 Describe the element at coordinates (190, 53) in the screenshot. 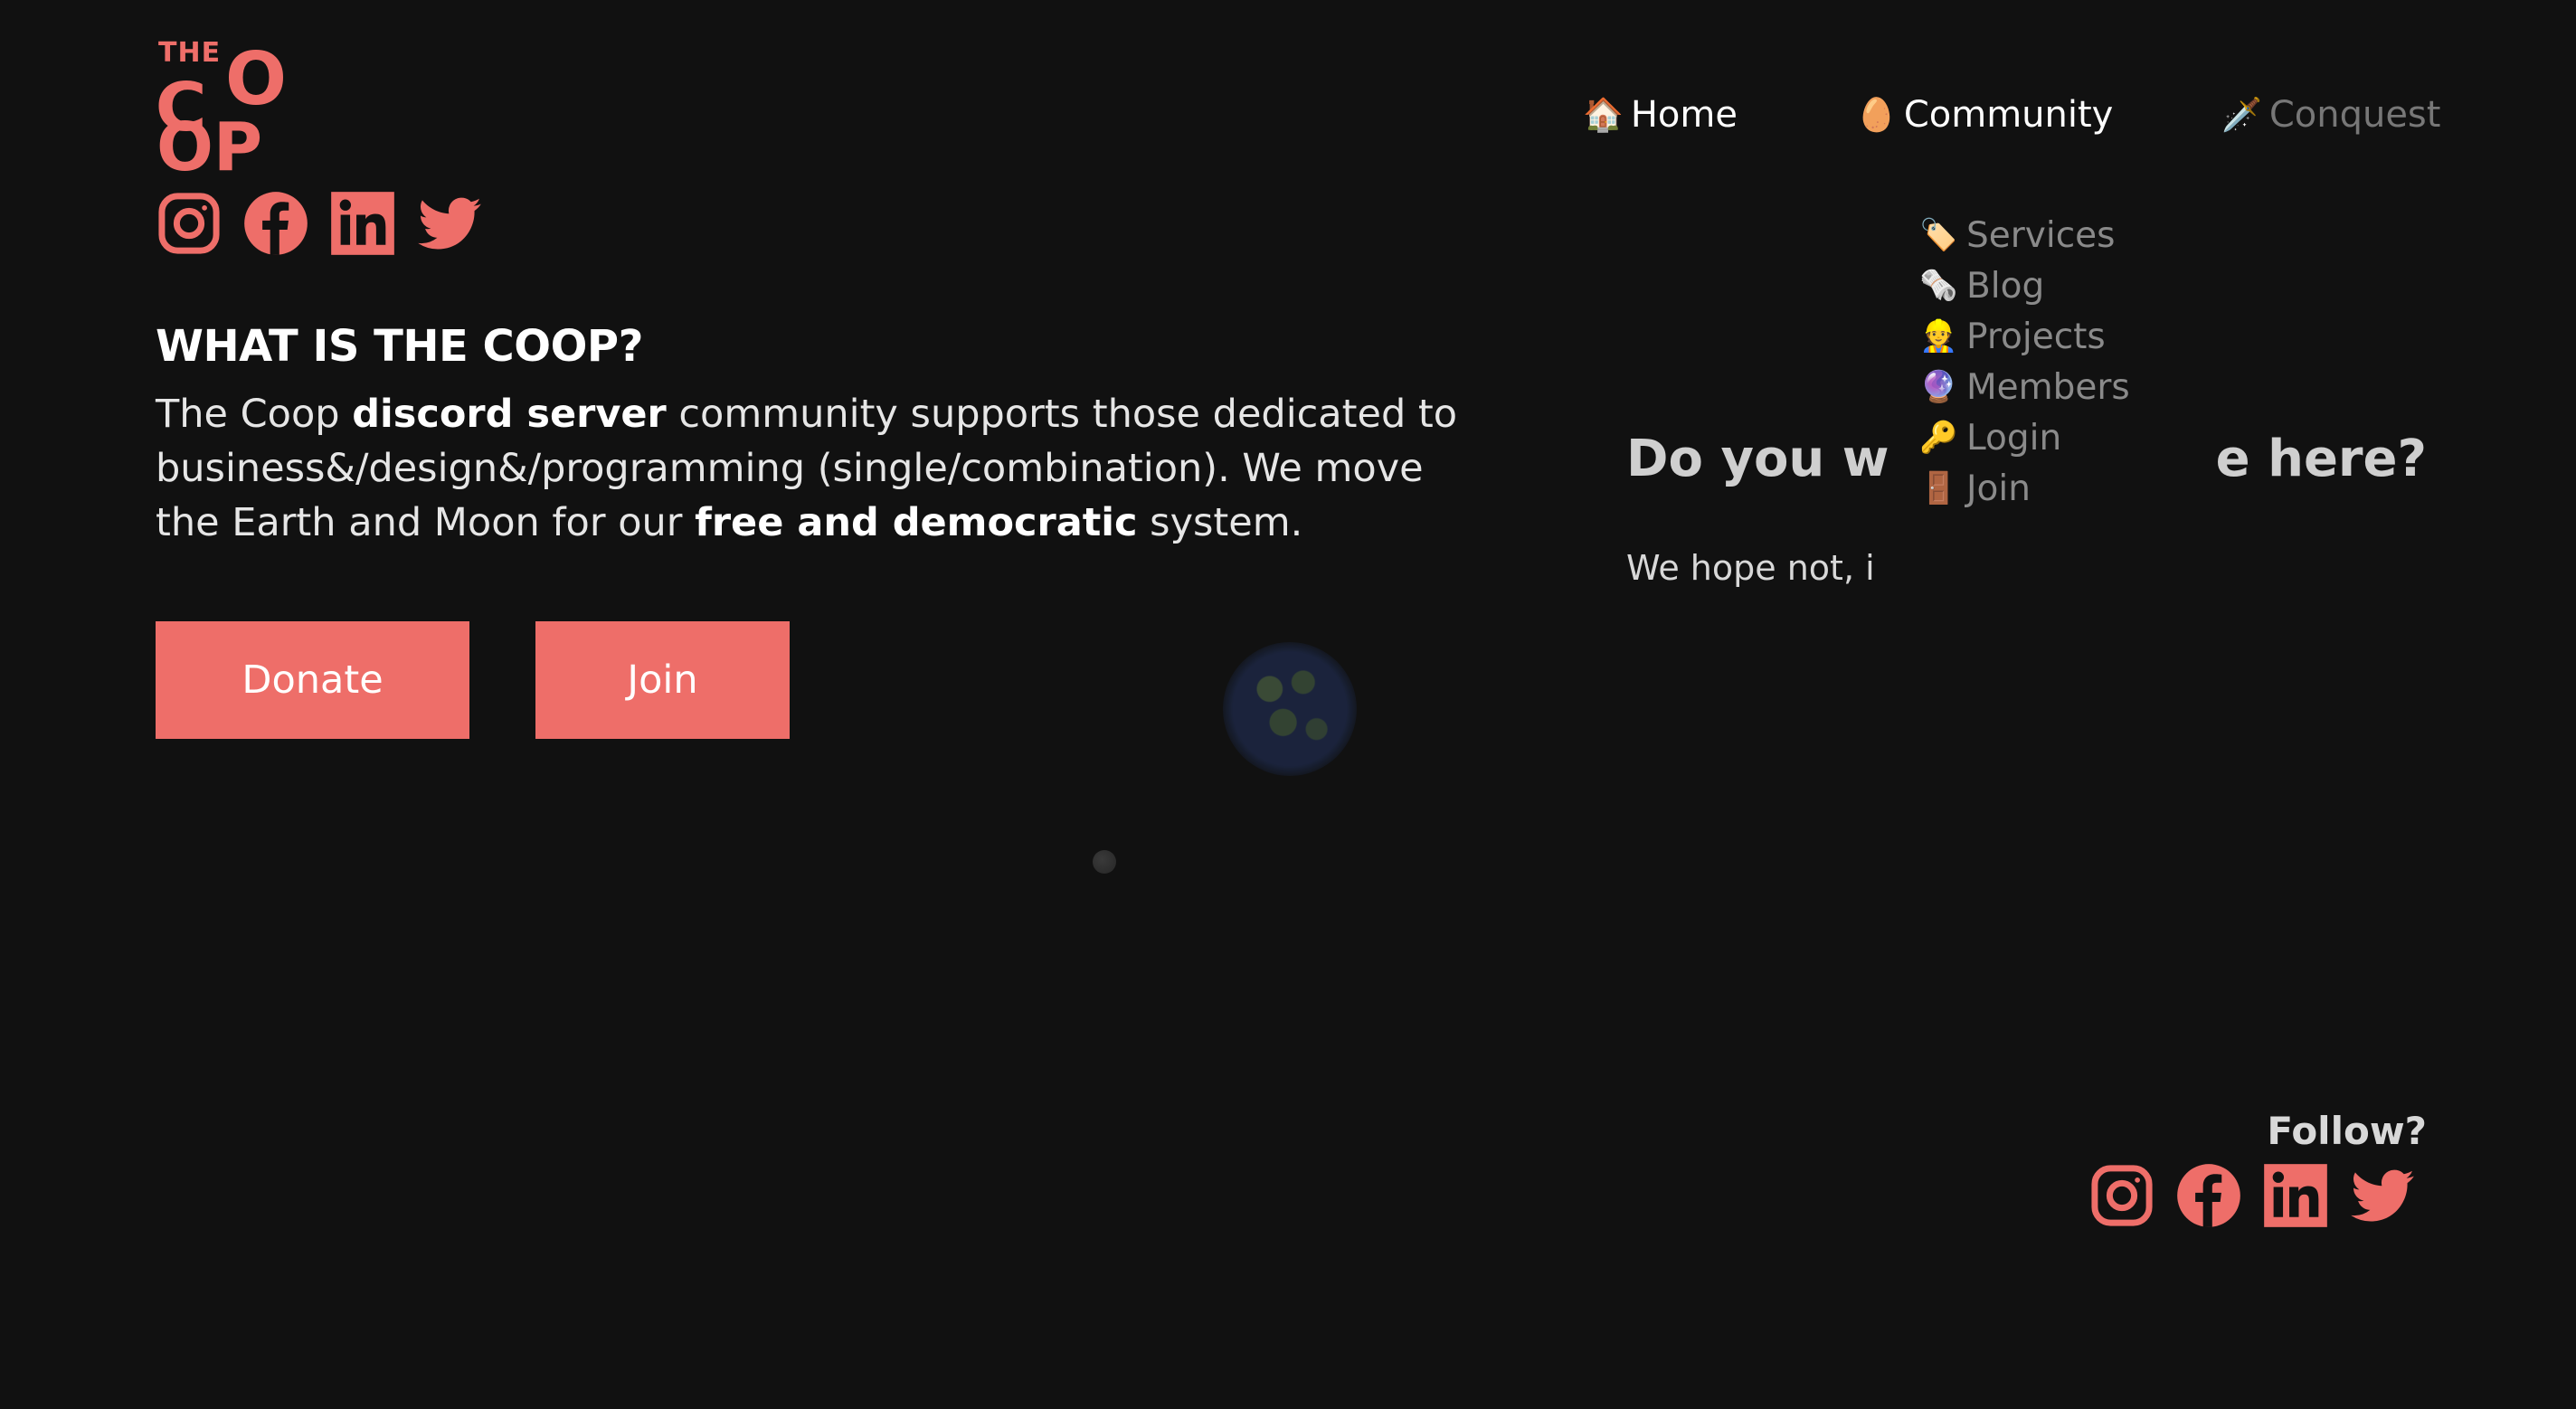

I see `logo-the: THE` at that location.